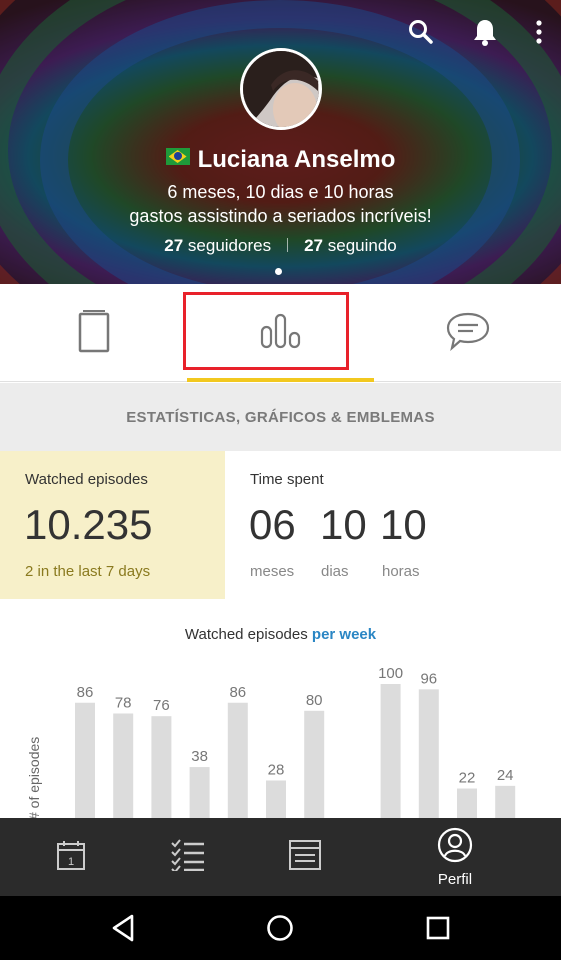 The height and width of the screenshot is (960, 561). Describe the element at coordinates (505, 775) in the screenshot. I see `chart-bar-label: 24` at that location.